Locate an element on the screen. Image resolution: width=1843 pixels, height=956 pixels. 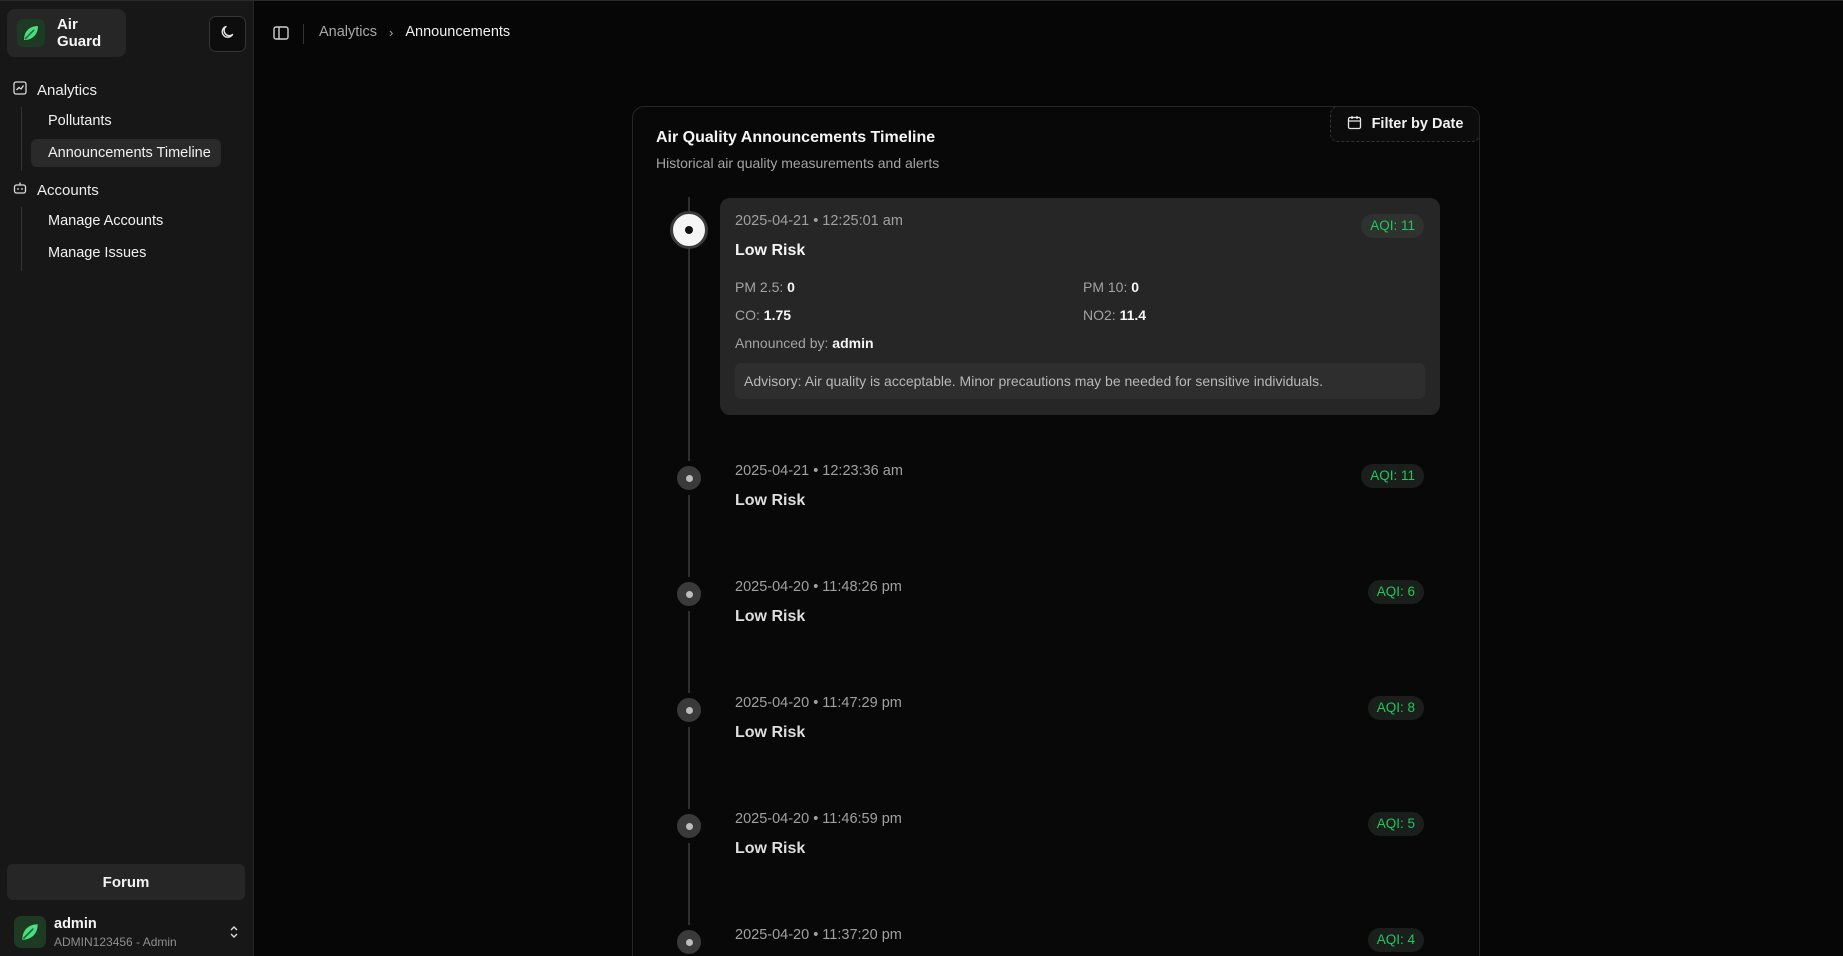
breadcrumb-analytics: Analytics is located at coordinates (348, 32).